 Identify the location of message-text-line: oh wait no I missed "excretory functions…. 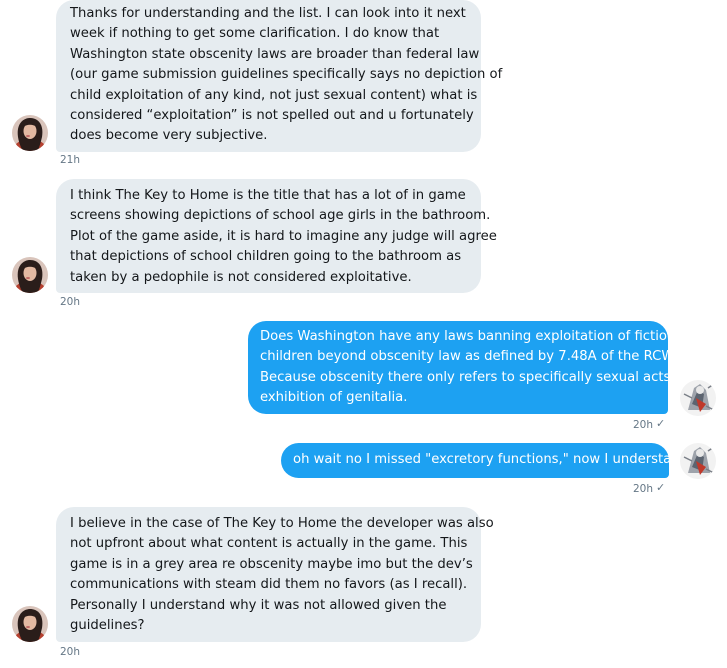
(490, 459).